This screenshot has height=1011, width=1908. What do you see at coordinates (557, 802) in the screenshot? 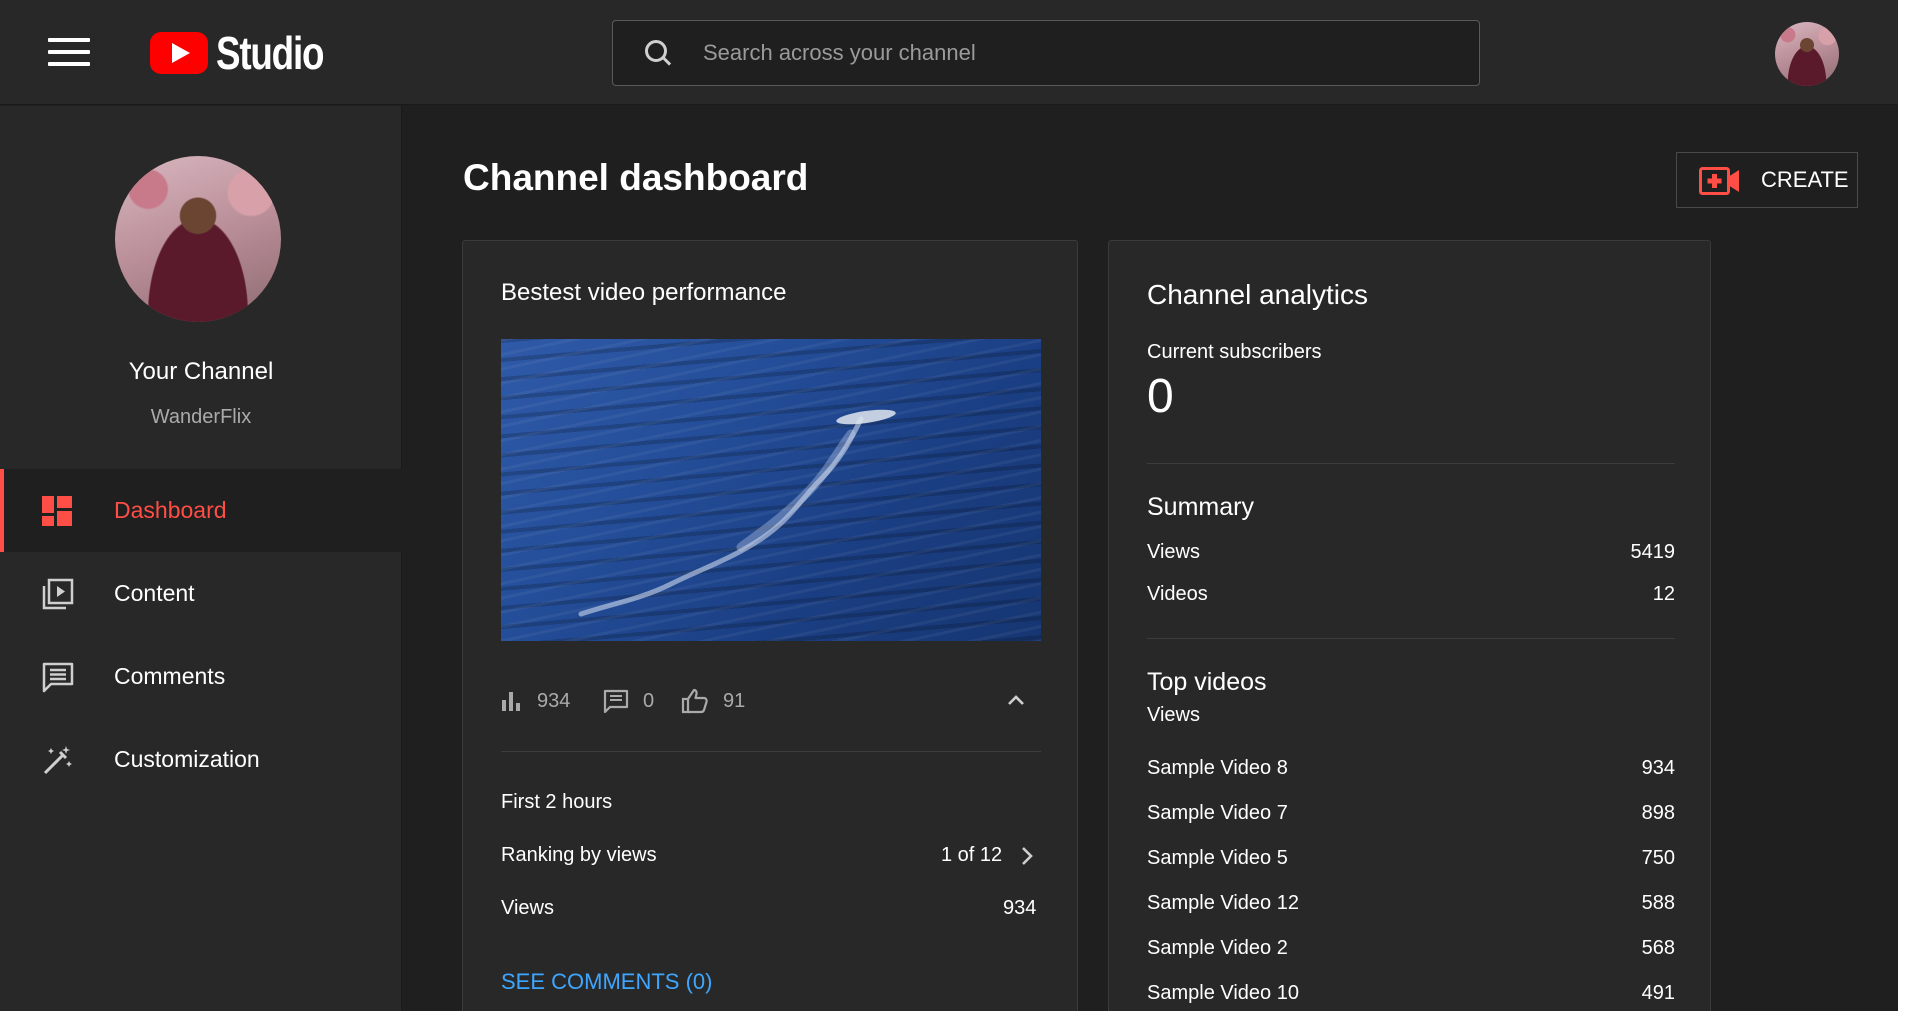
I see `period-label: First 2 hours` at bounding box center [557, 802].